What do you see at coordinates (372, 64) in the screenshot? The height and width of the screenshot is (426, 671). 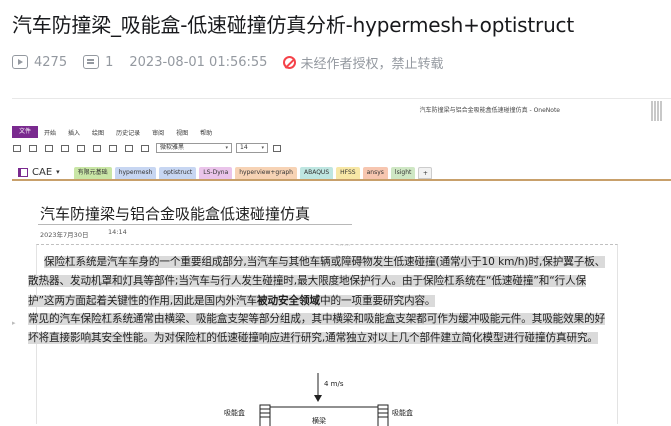 I see `copyright-text: 未经作者授权，禁止转载` at bounding box center [372, 64].